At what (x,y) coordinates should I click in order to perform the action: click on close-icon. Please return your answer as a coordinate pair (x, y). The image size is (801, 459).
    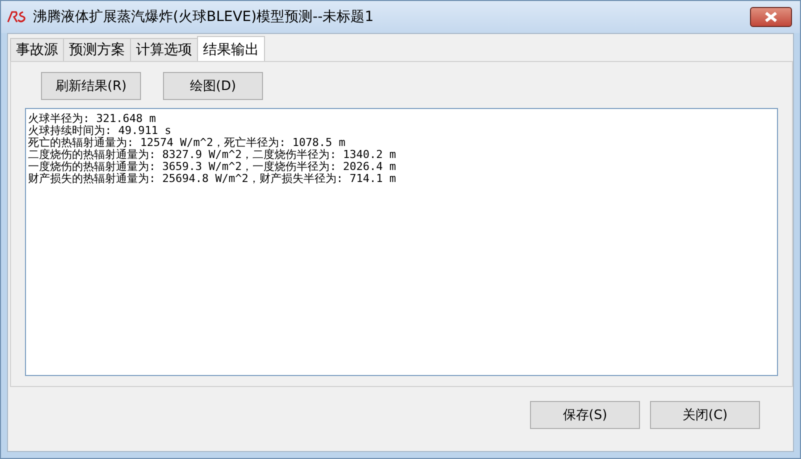
    Looking at the image, I should click on (771, 17).